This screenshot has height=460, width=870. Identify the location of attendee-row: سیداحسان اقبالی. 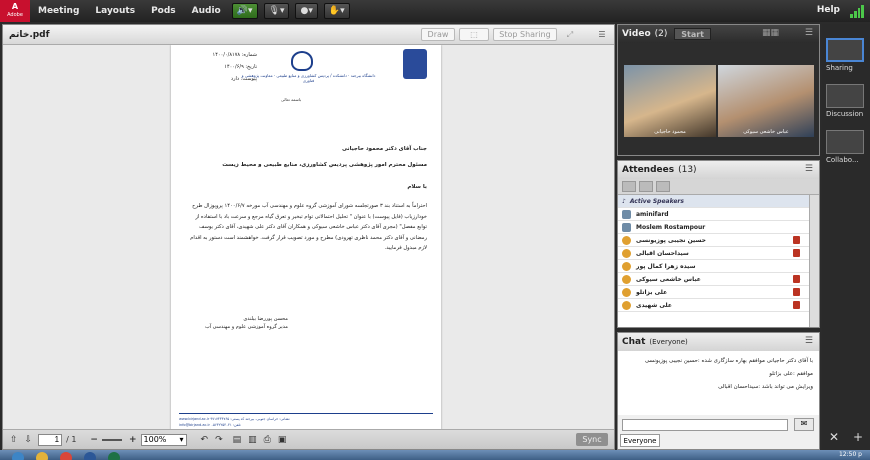
(718, 253).